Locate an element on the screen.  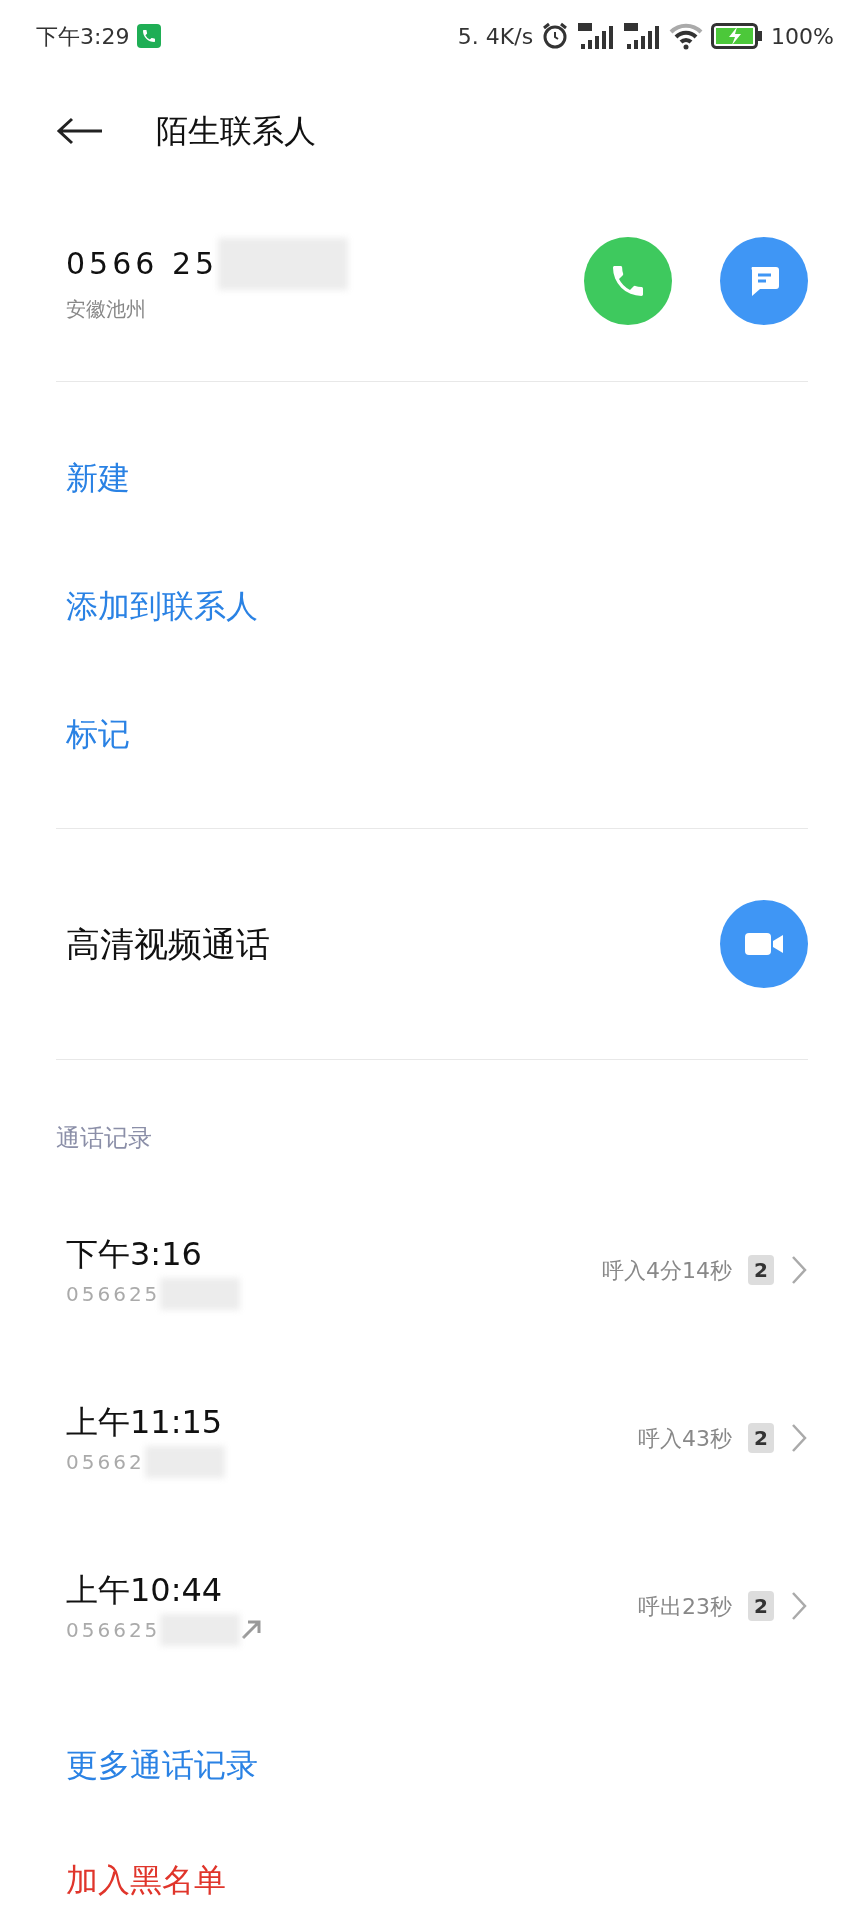
call-time: 下午3:16 is located at coordinates (134, 1254).